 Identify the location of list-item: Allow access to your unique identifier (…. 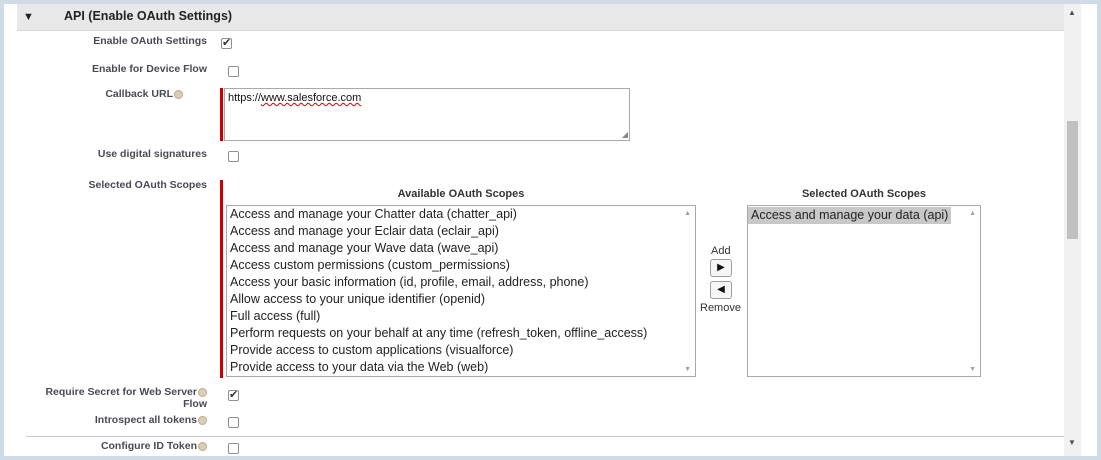
(461, 299).